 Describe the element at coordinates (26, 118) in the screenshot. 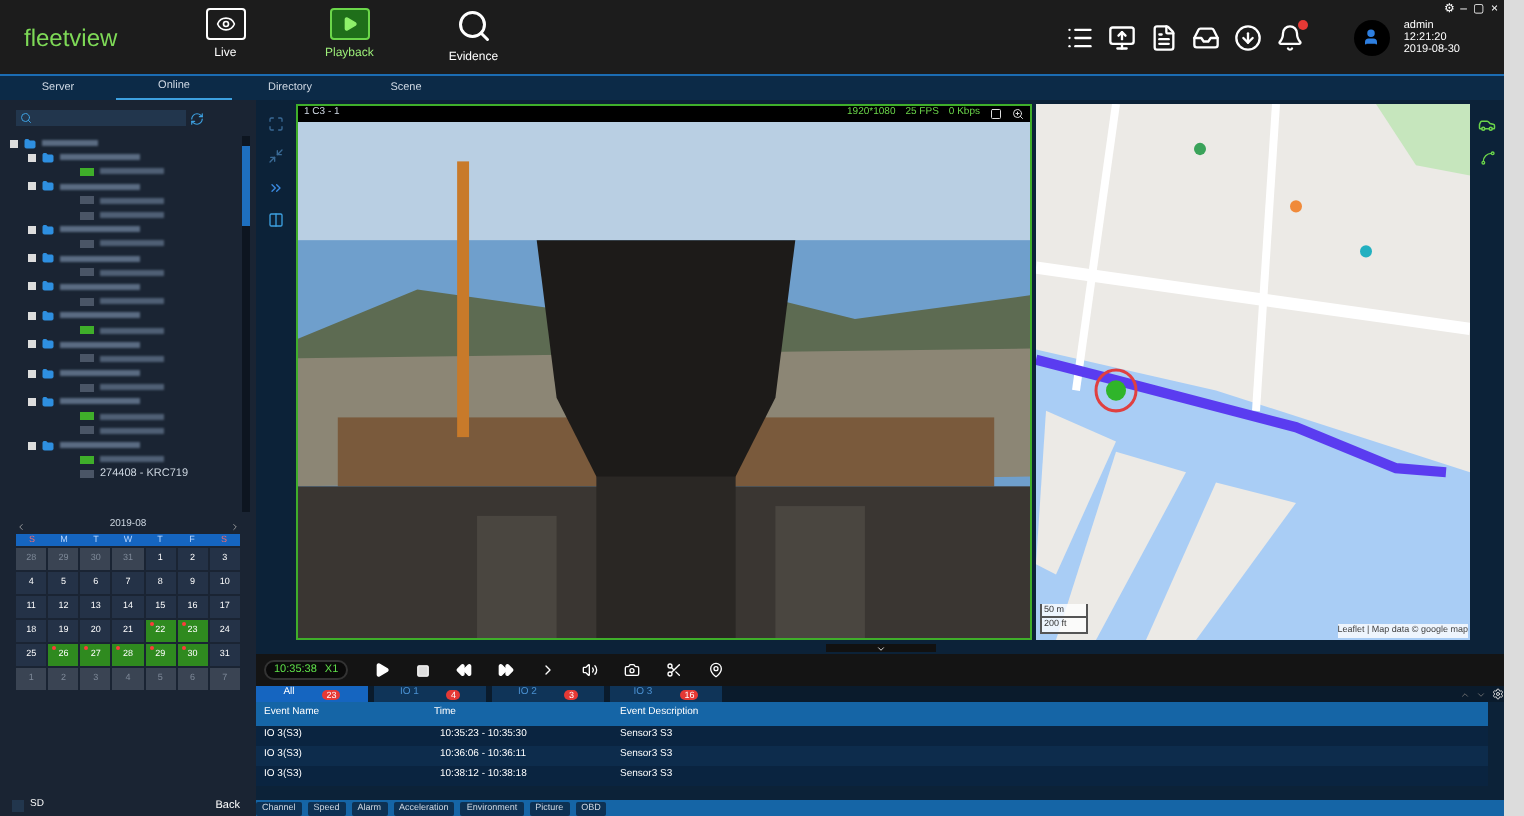

I see `search-icon` at that location.